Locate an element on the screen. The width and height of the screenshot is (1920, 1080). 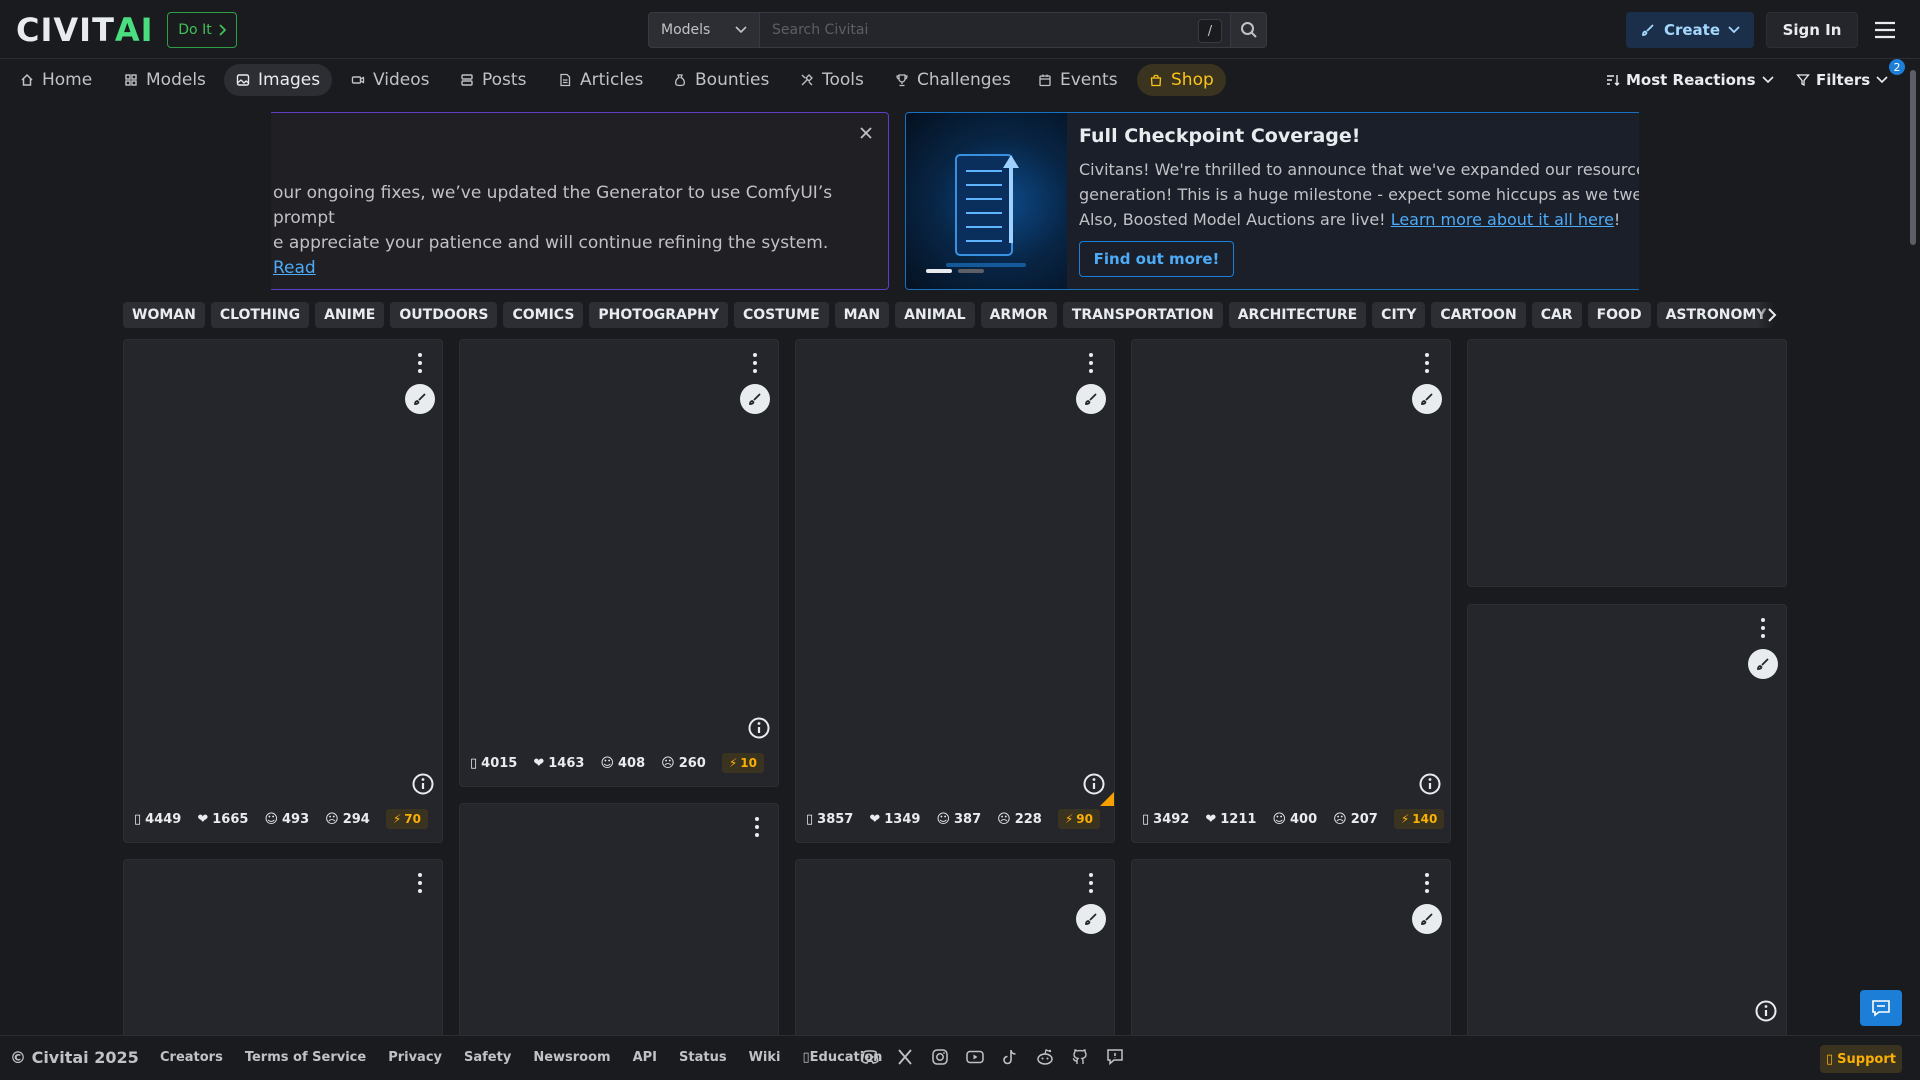
tag-chip: CLOTHING is located at coordinates (260, 315).